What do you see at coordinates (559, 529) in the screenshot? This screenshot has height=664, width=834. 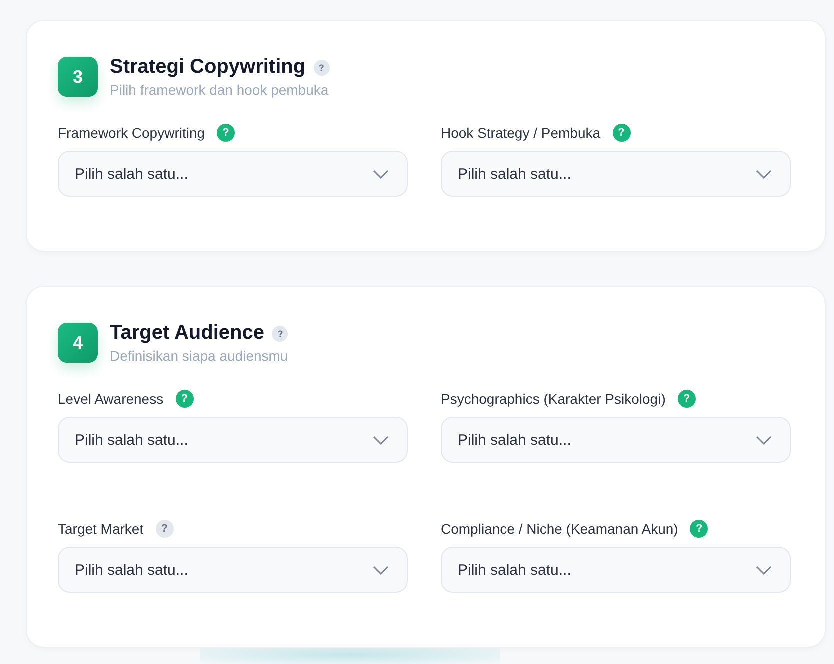 I see `field-label: Compliance / Niche (Keamanan Akun)` at bounding box center [559, 529].